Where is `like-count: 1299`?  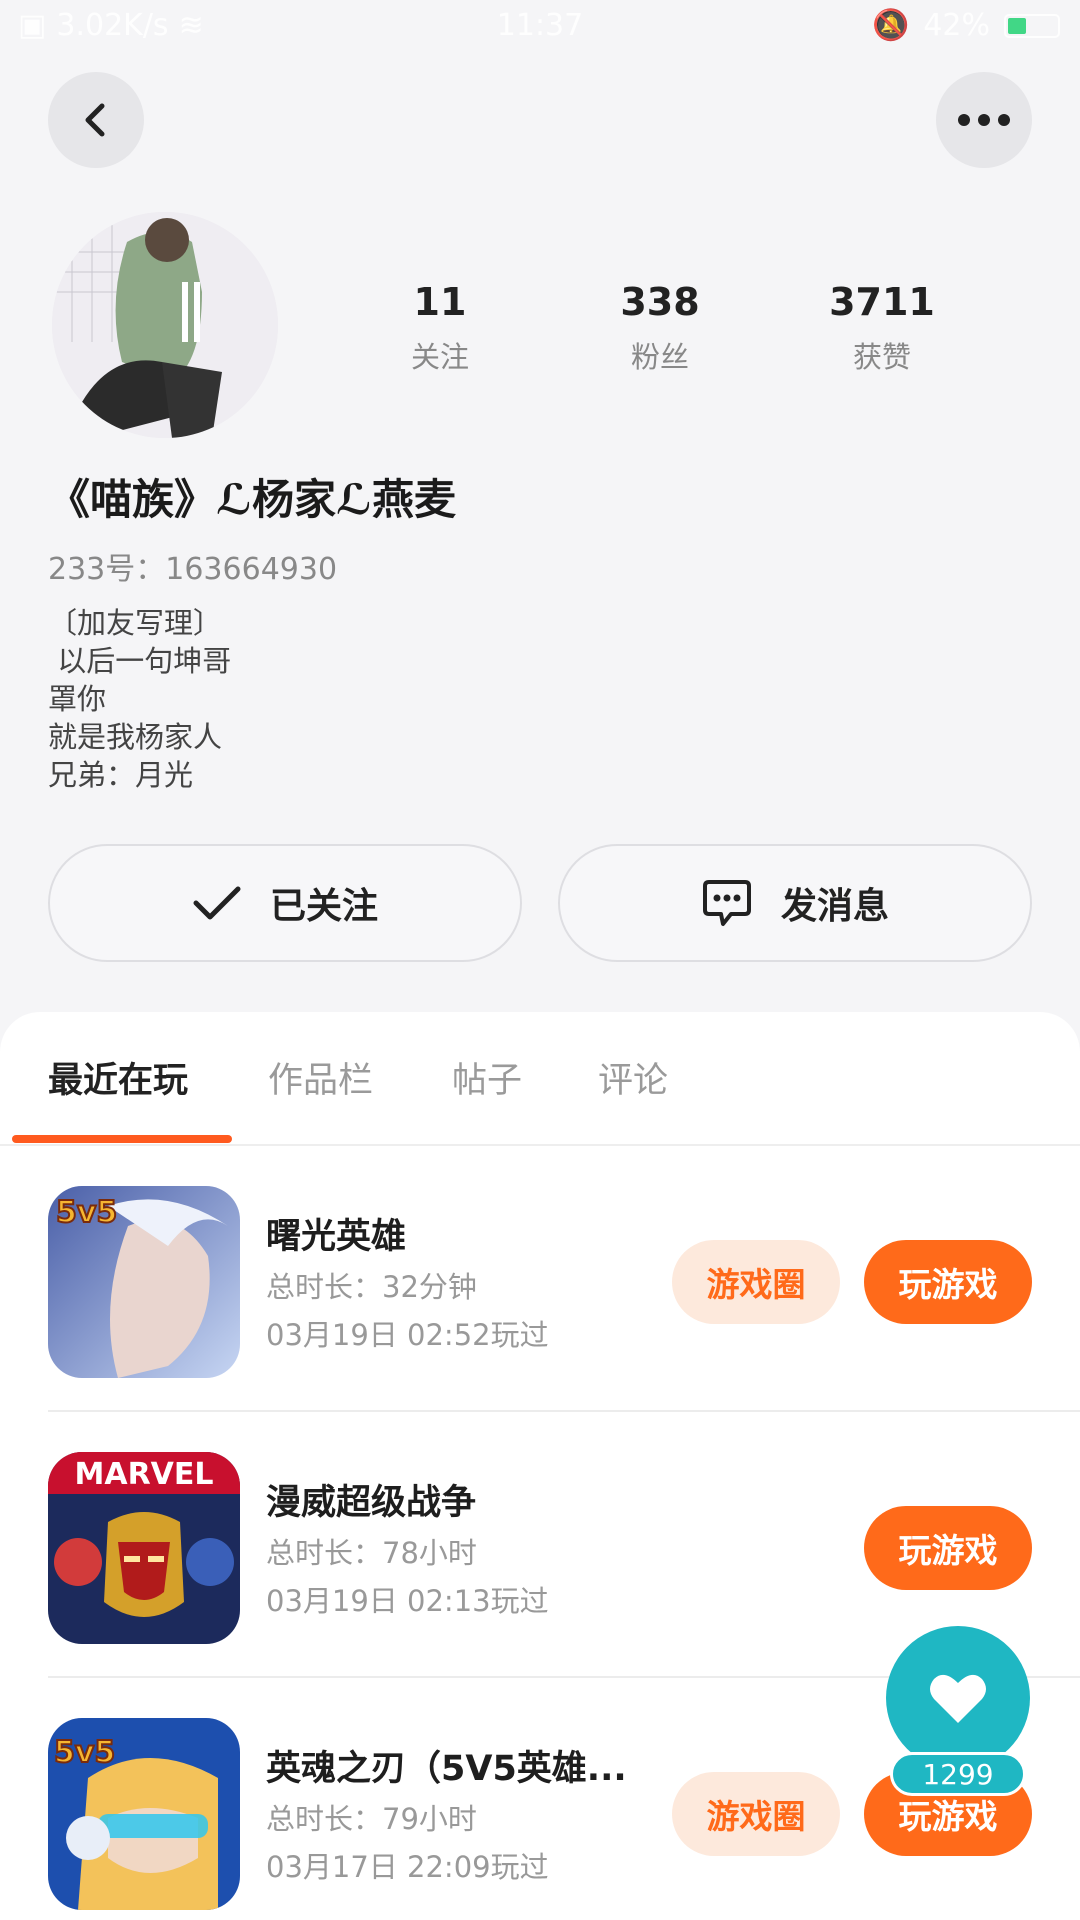
like-count: 1299 is located at coordinates (958, 1774).